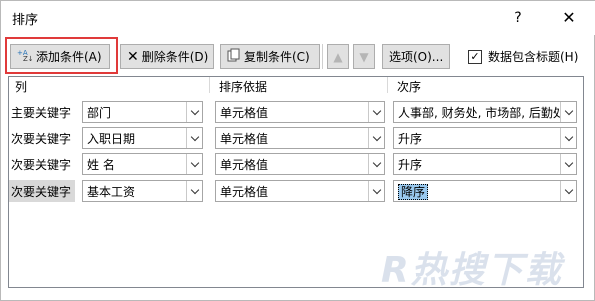 The width and height of the screenshot is (595, 301). What do you see at coordinates (518, 18) in the screenshot?
I see `help-button: ?` at bounding box center [518, 18].